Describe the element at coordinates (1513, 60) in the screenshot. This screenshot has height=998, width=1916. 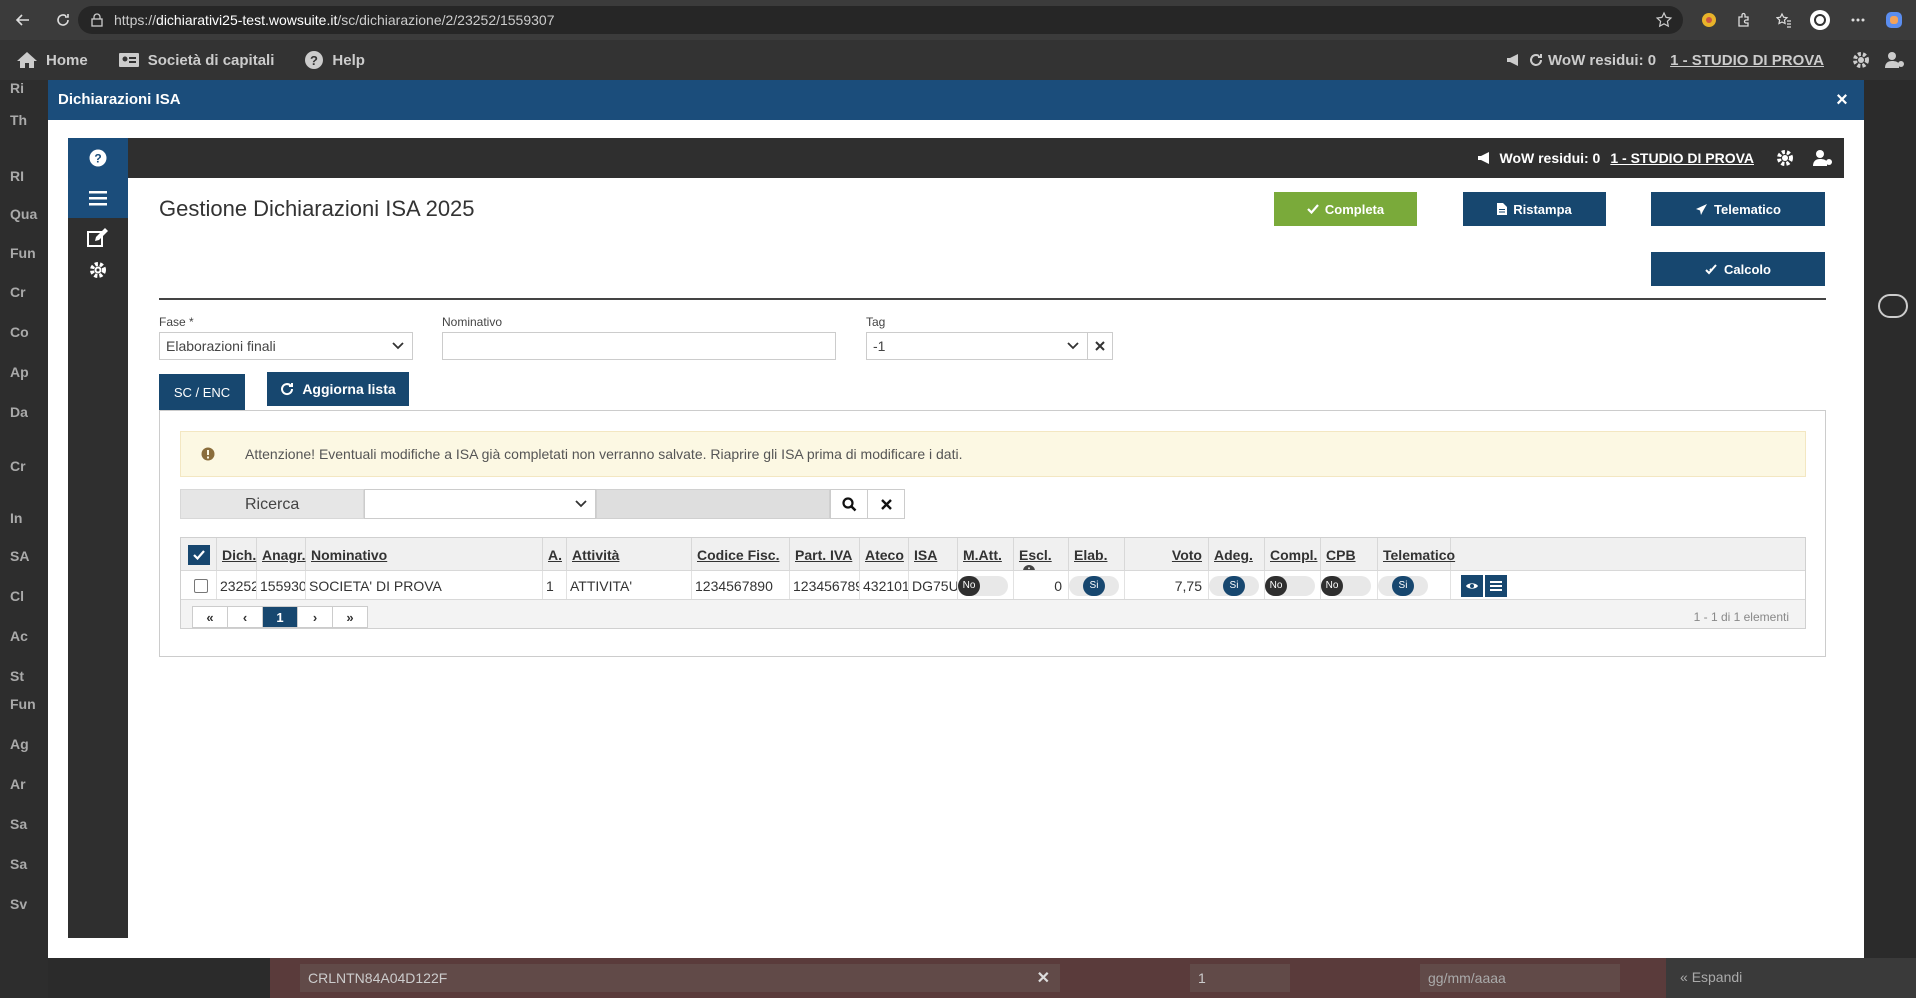
I see `megaphone-icon` at that location.